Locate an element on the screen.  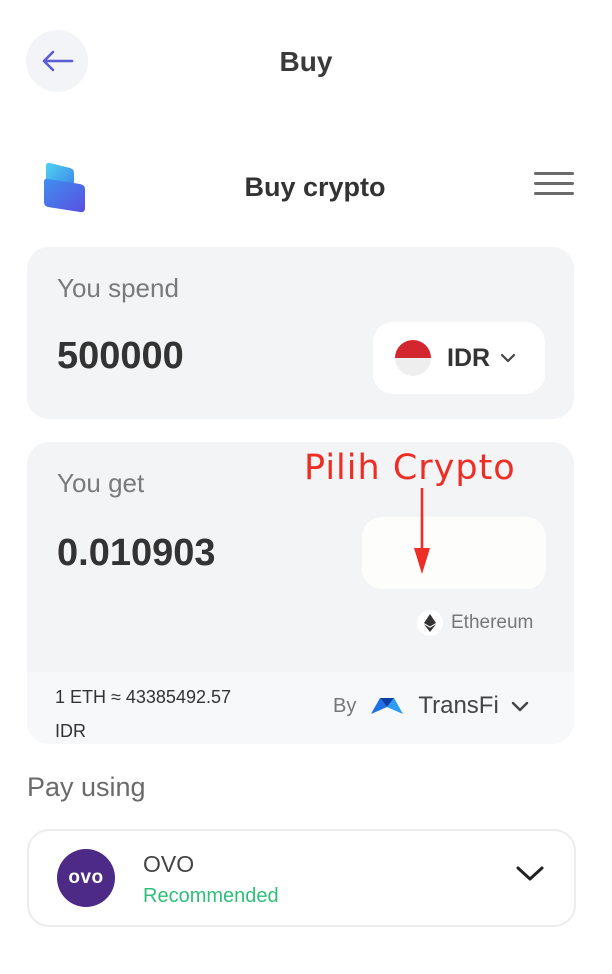
flag-id-icon is located at coordinates (413, 358).